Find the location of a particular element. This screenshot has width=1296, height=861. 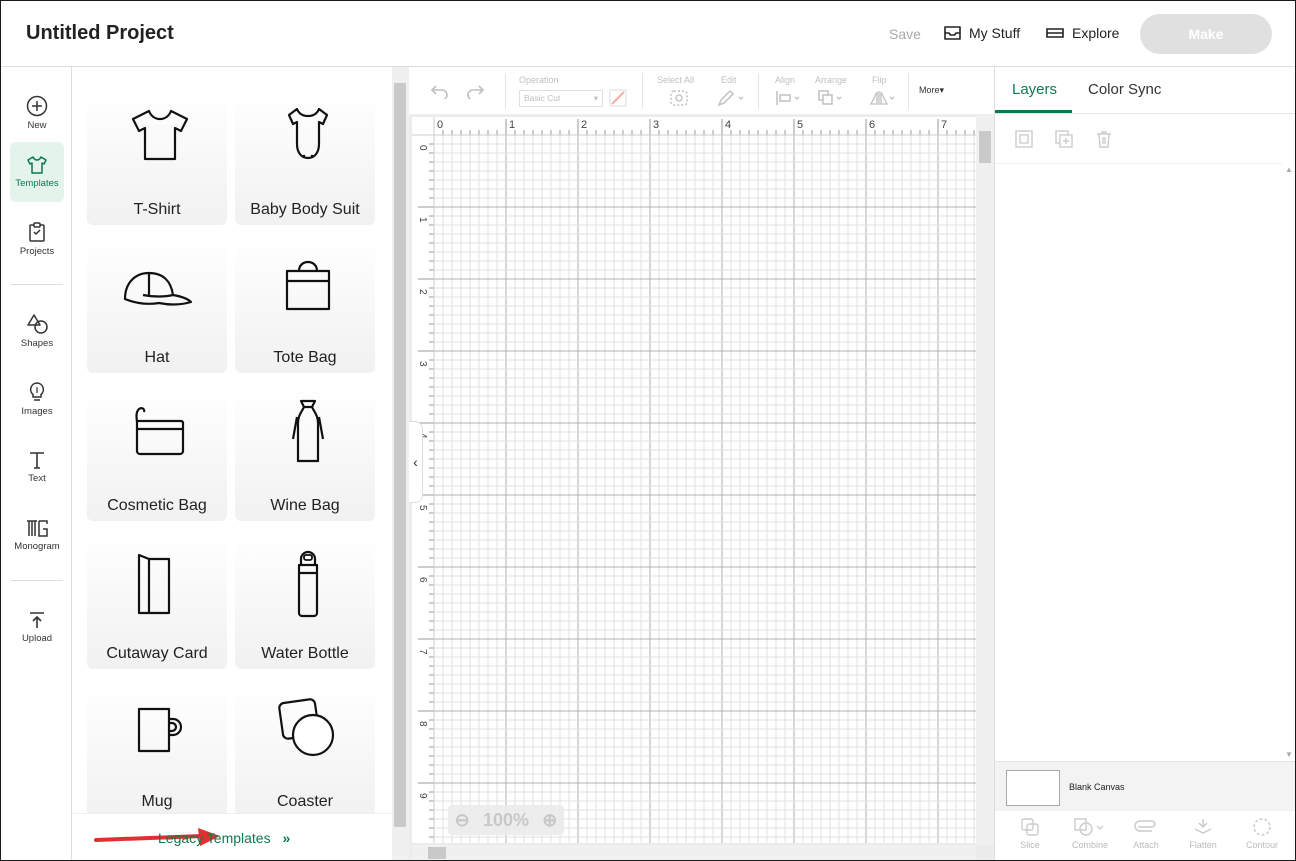

trash-icon is located at coordinates (1104, 139).